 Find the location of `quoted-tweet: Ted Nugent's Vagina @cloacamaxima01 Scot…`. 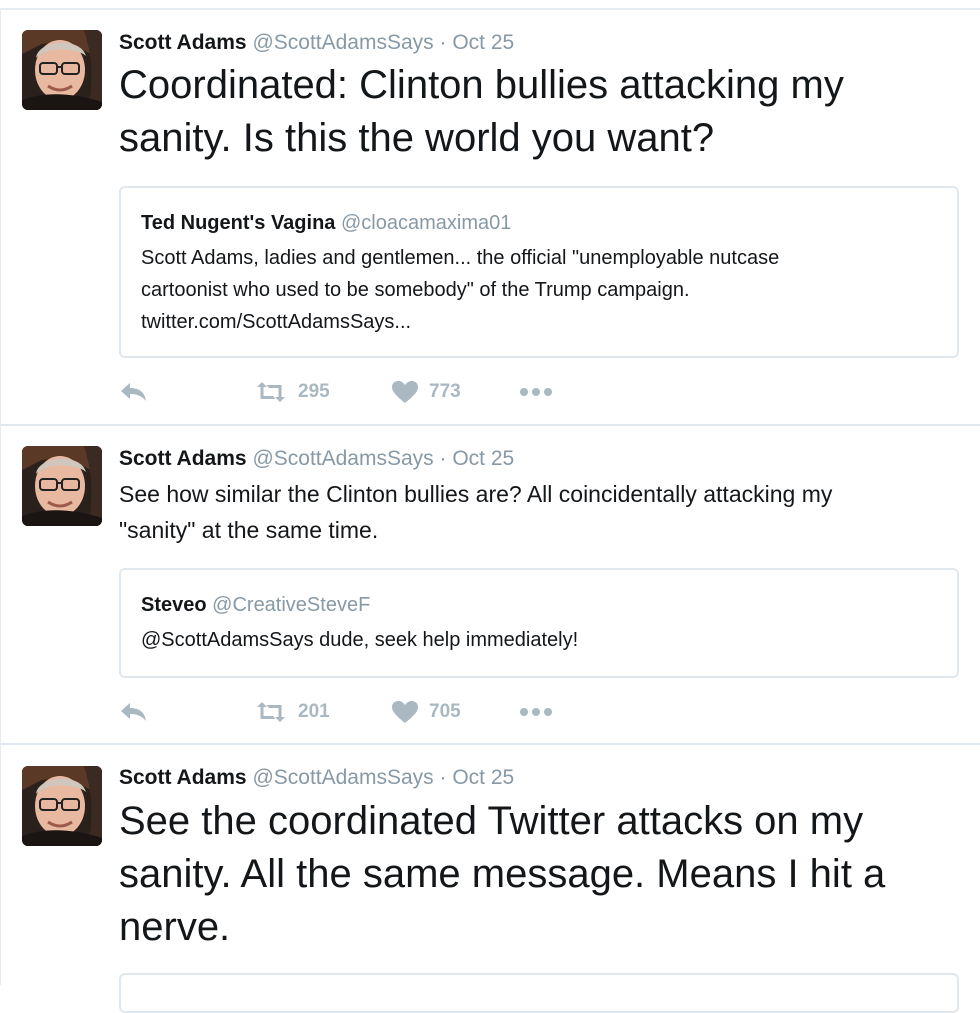

quoted-tweet: Ted Nugent's Vagina @cloacamaxima01 Scot… is located at coordinates (539, 272).